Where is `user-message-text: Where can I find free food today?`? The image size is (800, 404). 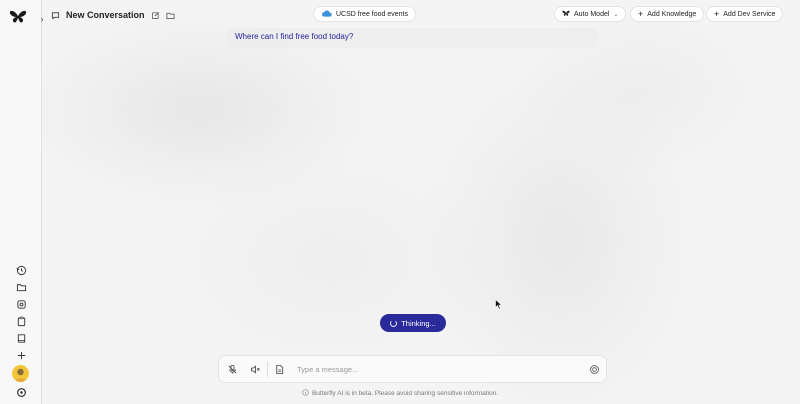 user-message-text: Where can I find free food today? is located at coordinates (294, 36).